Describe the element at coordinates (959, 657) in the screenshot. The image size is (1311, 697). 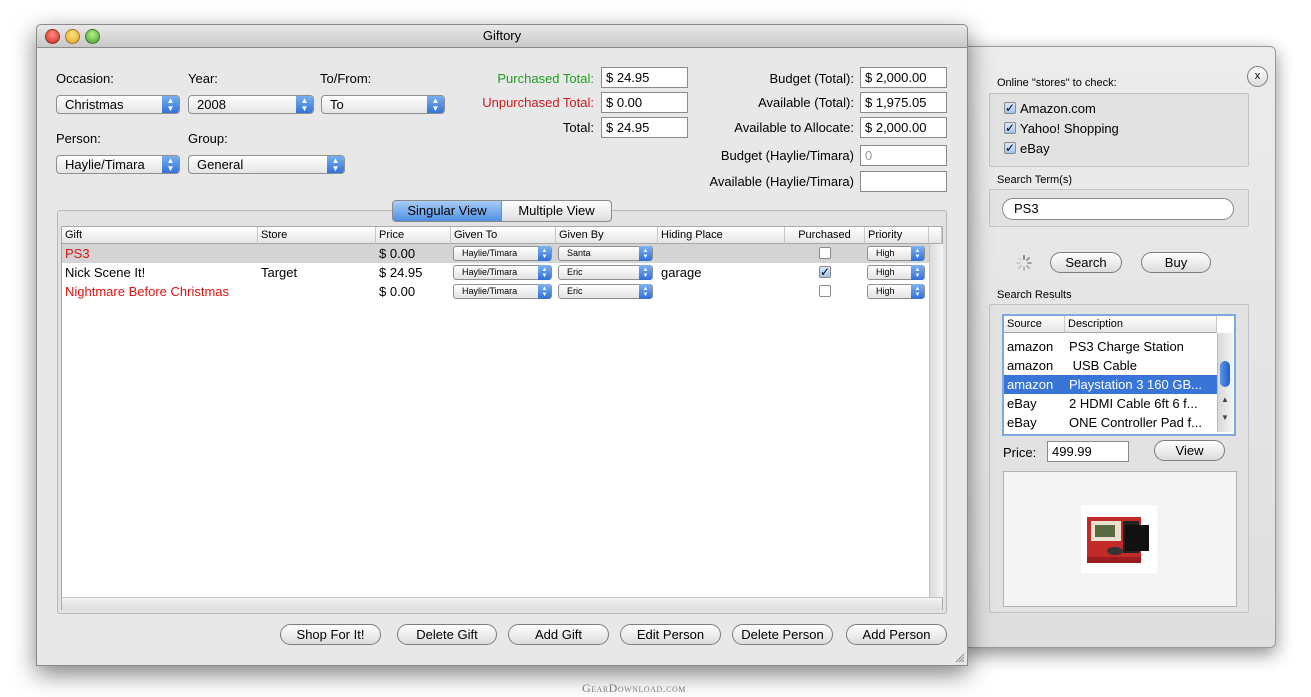
I see `resize-grip-icon` at that location.